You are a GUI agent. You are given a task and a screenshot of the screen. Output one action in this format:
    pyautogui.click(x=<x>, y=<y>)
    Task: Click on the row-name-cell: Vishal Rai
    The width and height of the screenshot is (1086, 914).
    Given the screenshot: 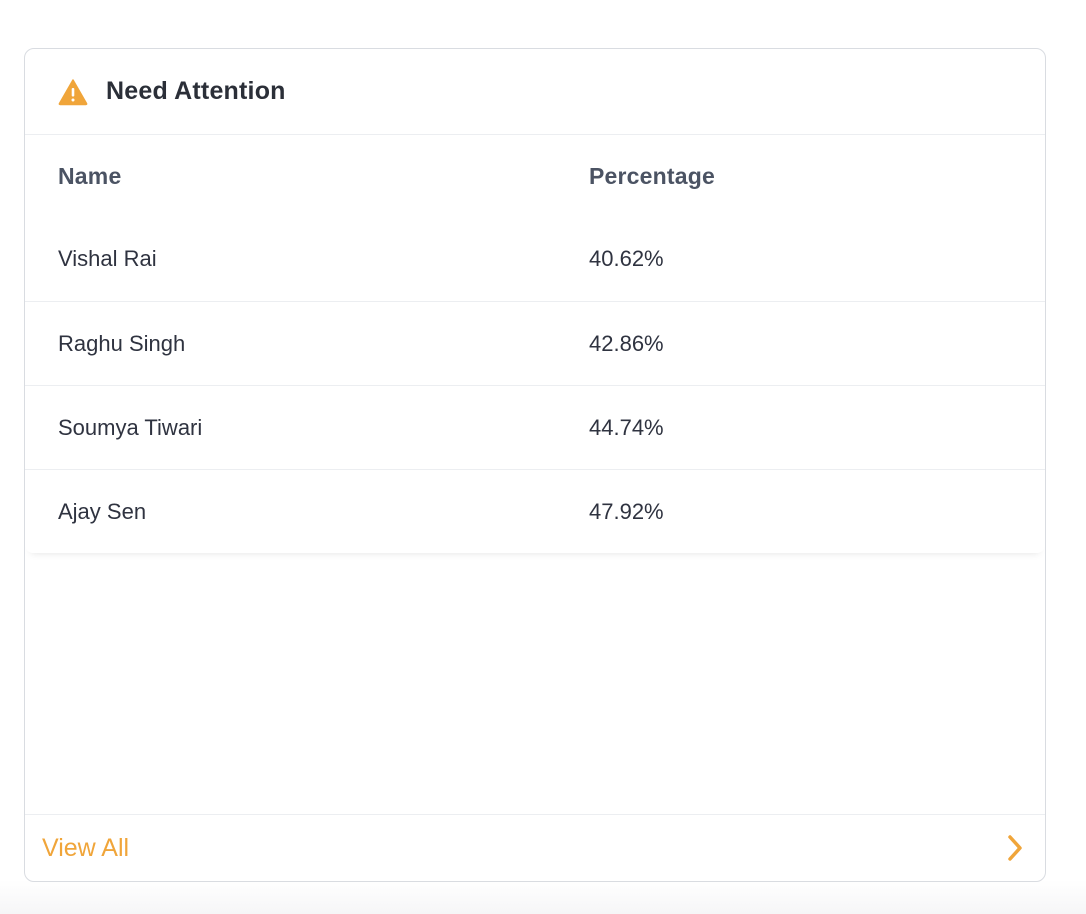 What is the action you would take?
    pyautogui.click(x=107, y=258)
    